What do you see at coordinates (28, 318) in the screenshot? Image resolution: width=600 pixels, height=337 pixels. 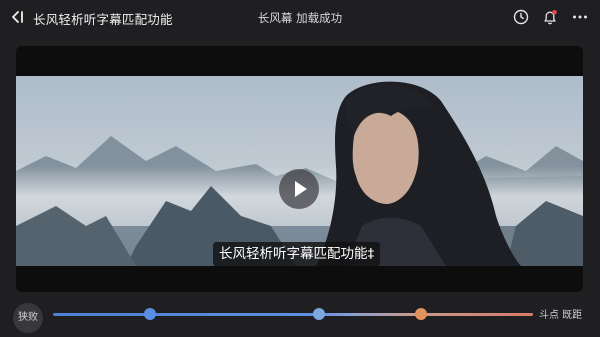 I see `switch-button: 狭败` at bounding box center [28, 318].